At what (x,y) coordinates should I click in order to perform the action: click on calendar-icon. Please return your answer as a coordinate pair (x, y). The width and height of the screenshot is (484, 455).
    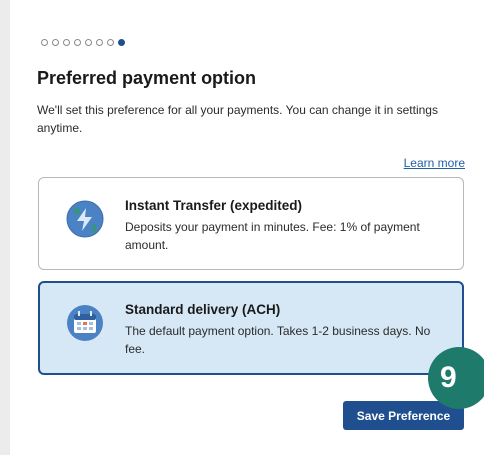
    Looking at the image, I should click on (85, 323).